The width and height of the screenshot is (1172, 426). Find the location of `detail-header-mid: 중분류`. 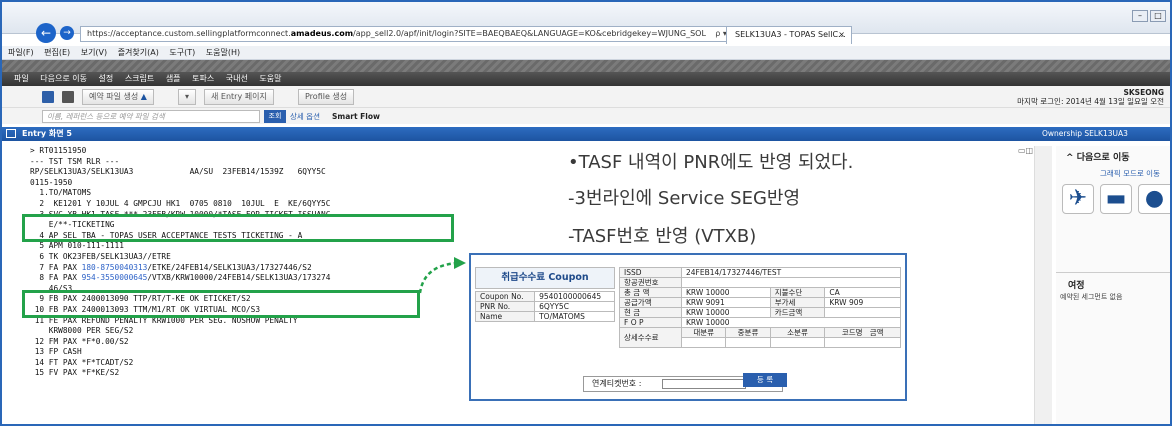

detail-header-mid: 중분류 is located at coordinates (748, 332).